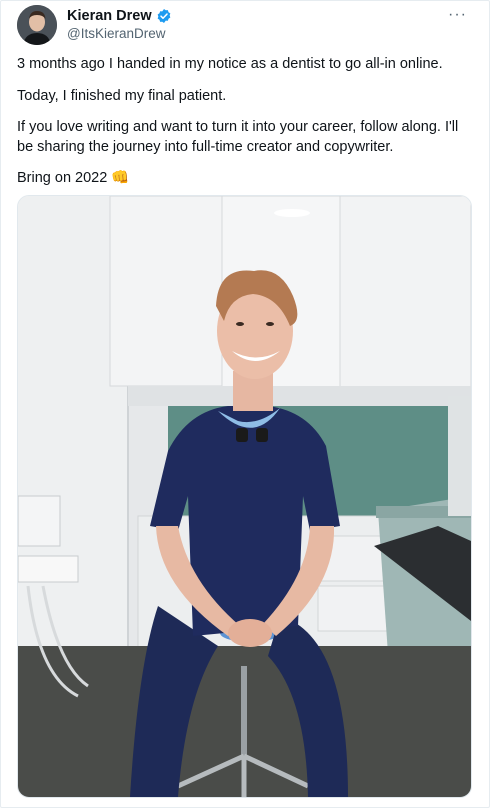  I want to click on author-handle: @ItsKieranDrew, so click(116, 33).